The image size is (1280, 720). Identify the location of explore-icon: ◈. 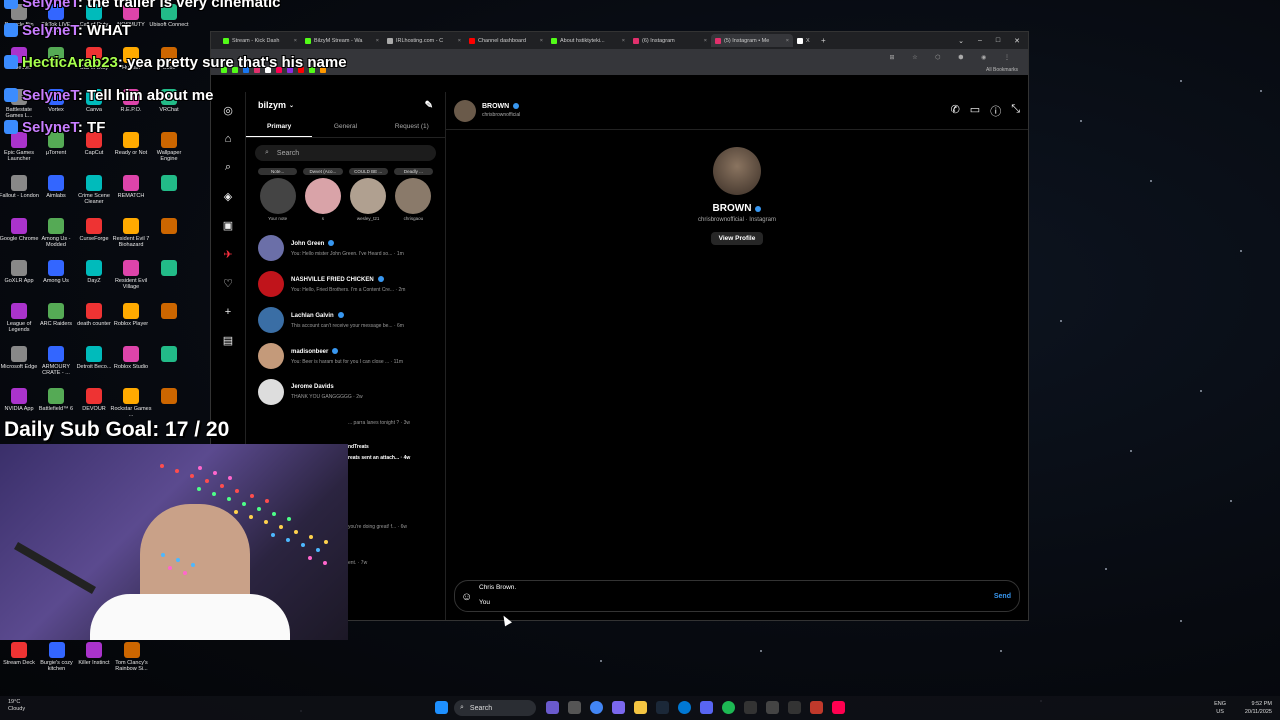
(228, 196).